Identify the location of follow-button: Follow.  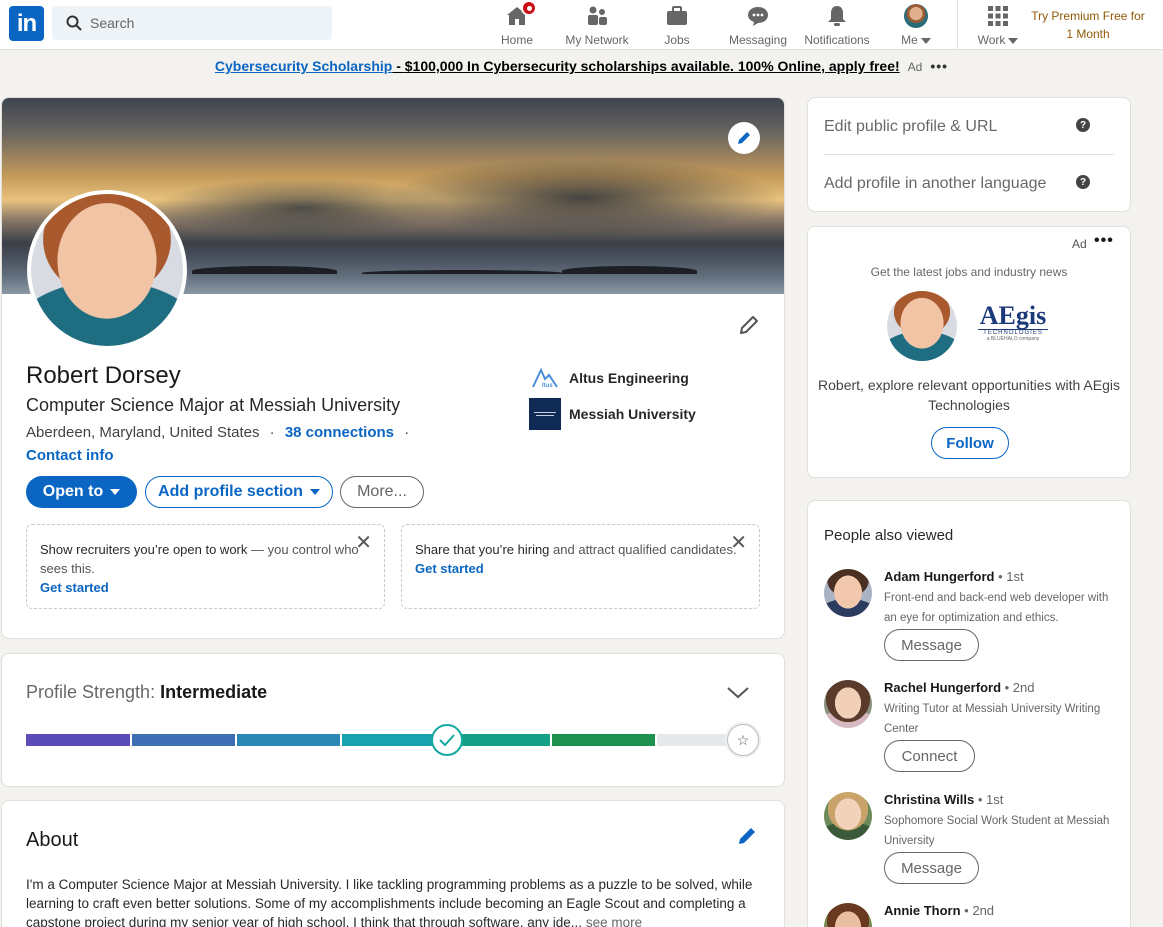
(970, 443).